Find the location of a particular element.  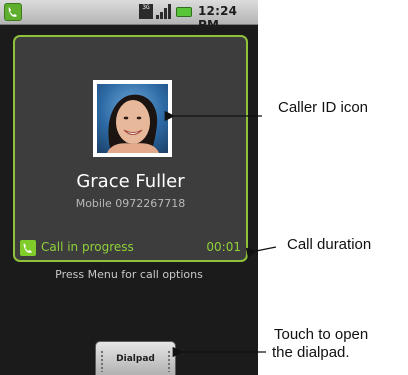

status-clock: 12:24 PM is located at coordinates (218, 18).